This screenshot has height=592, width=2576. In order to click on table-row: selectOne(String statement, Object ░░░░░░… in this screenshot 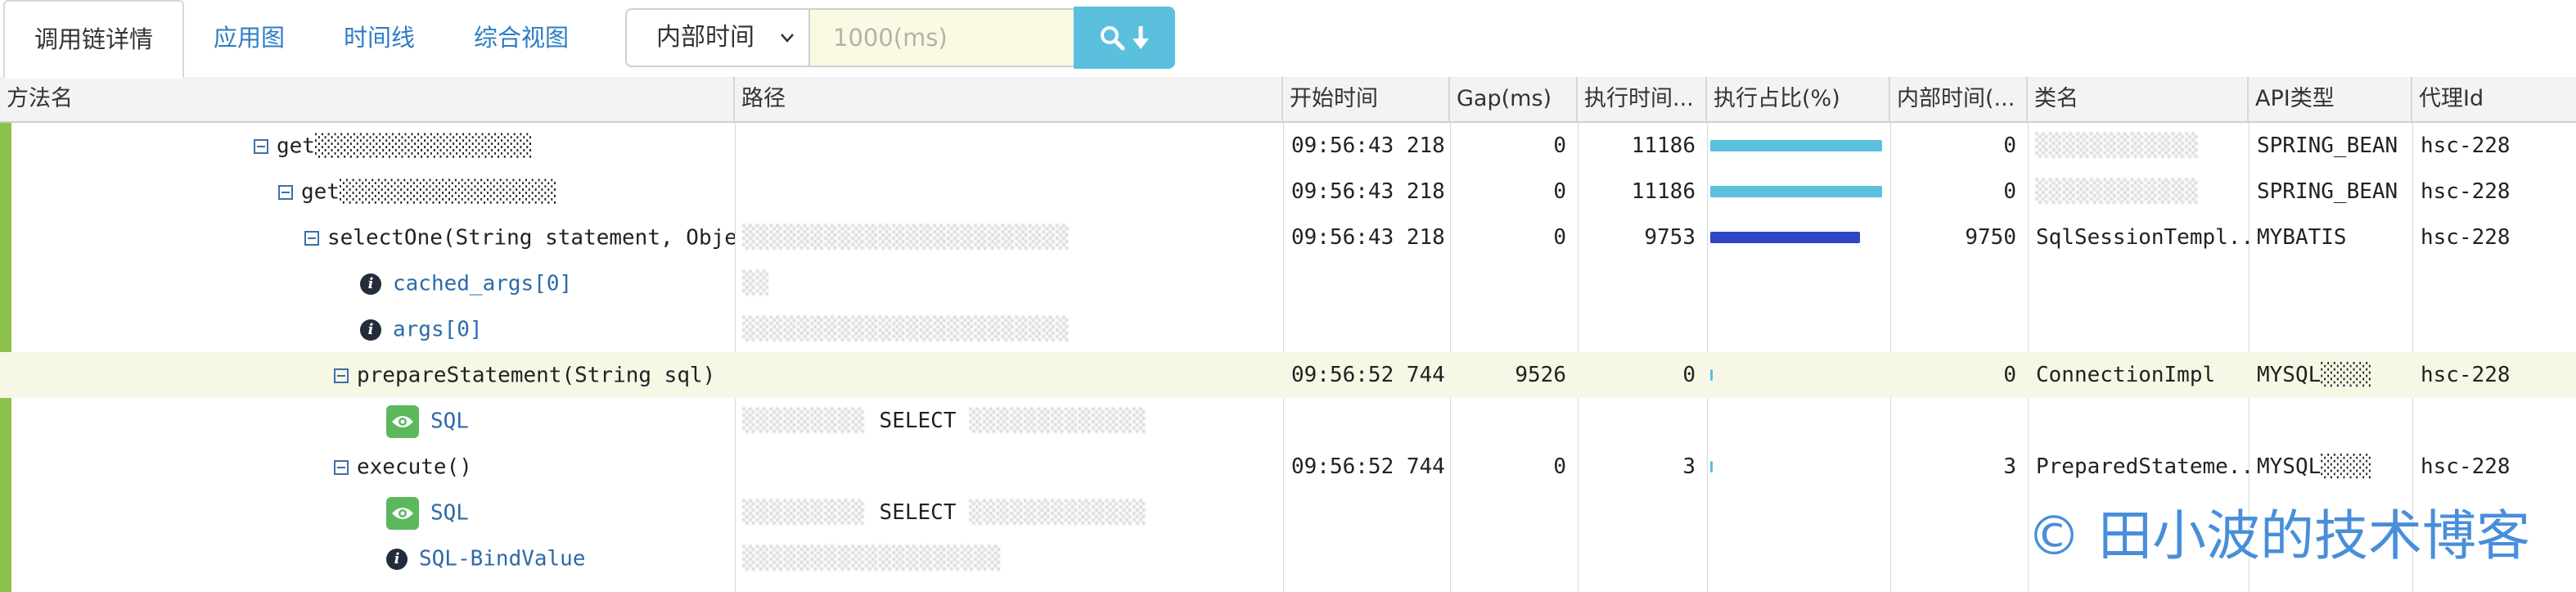, I will do `click(1288, 237)`.